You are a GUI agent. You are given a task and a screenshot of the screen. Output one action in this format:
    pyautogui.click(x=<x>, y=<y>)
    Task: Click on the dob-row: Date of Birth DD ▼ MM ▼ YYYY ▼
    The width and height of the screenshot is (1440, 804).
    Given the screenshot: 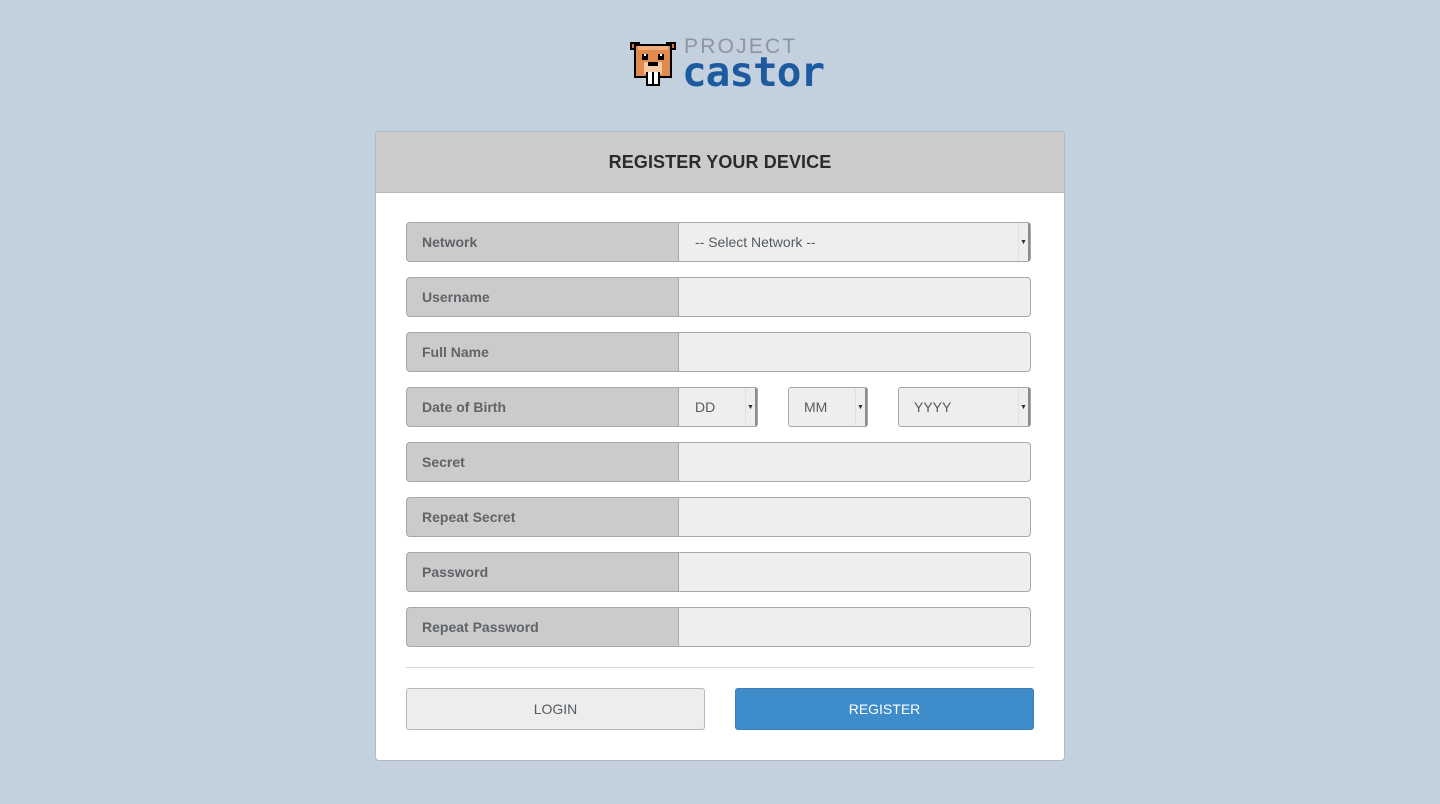 What is the action you would take?
    pyautogui.click(x=719, y=407)
    